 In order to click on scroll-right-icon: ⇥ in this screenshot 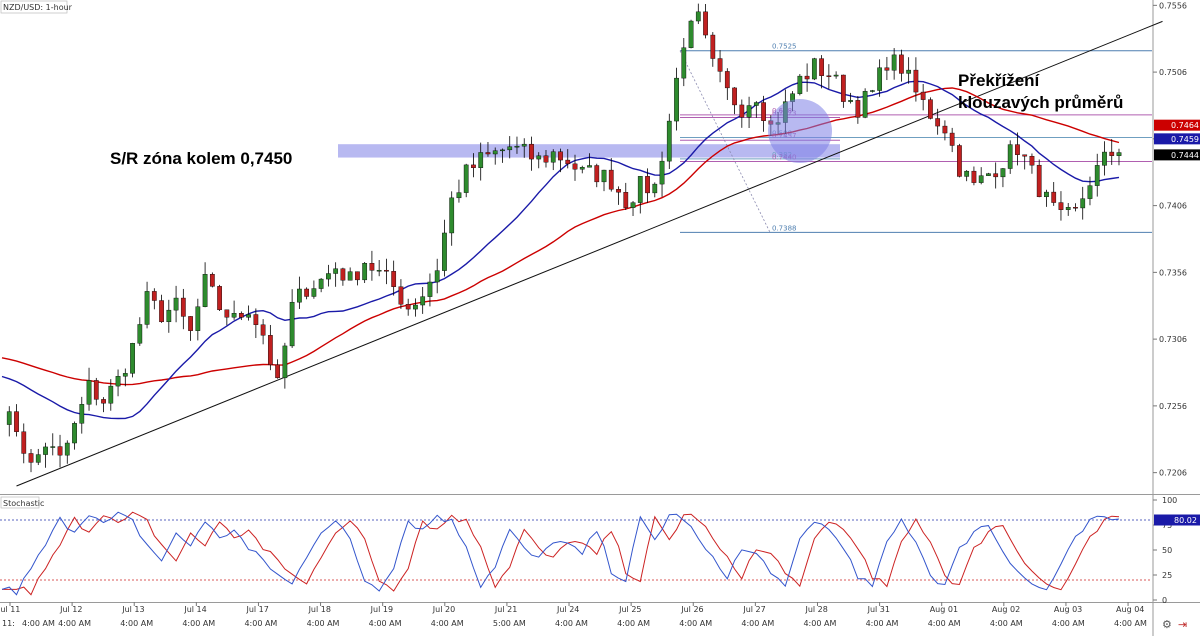, I will do `click(1182, 624)`.